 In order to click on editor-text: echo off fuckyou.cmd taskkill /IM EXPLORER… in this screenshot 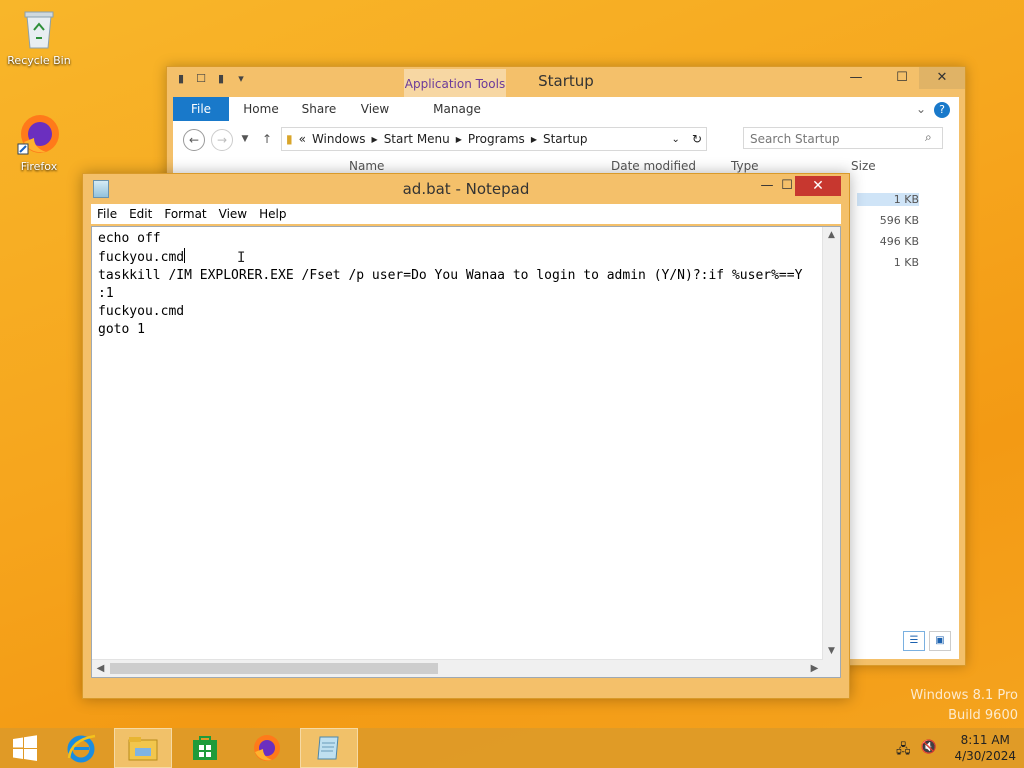, I will do `click(450, 284)`.